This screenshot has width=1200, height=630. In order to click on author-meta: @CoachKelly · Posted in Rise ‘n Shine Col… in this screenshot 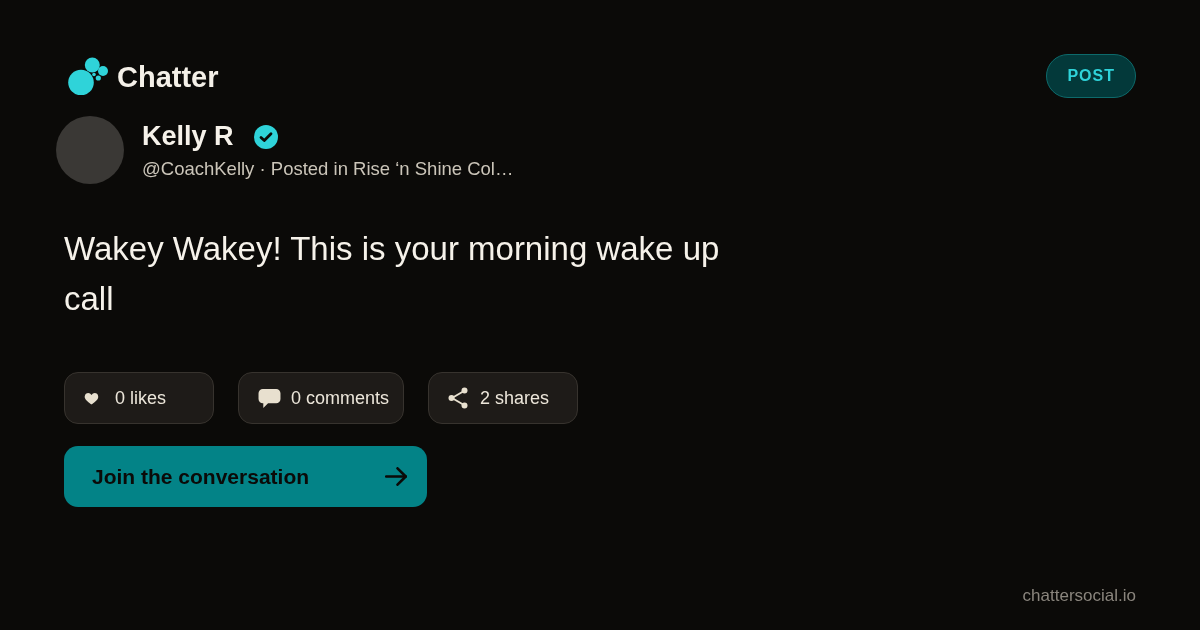, I will do `click(328, 168)`.